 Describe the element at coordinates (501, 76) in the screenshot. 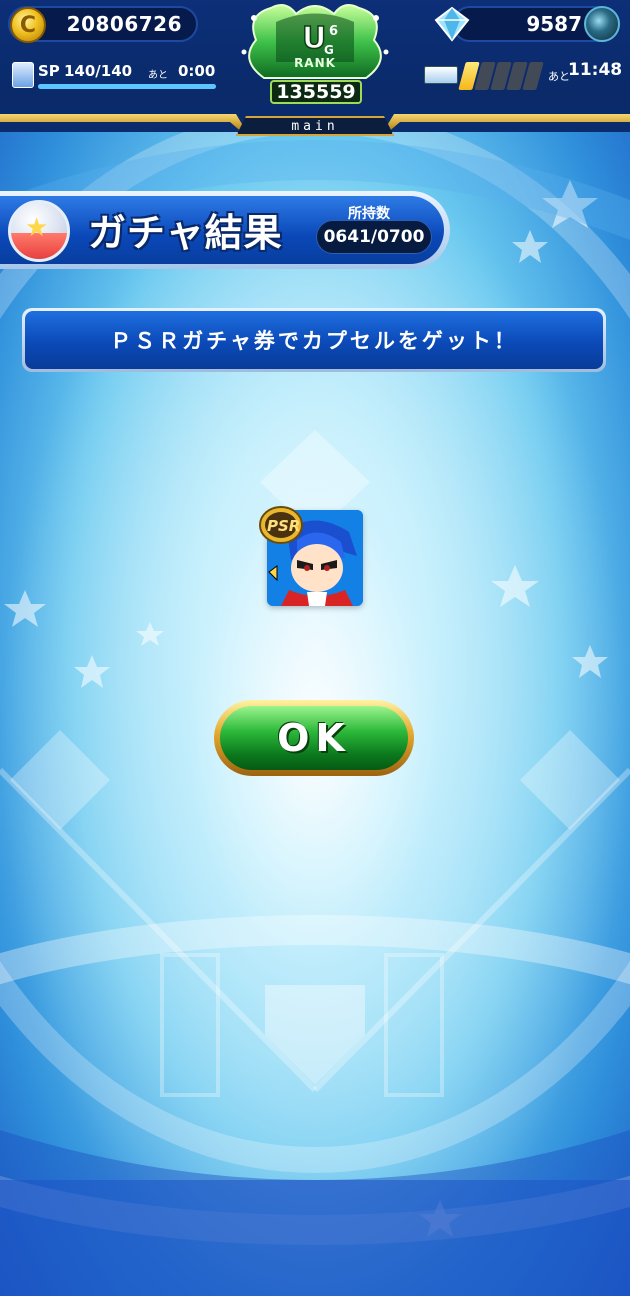

I see `stamina-gauge` at that location.